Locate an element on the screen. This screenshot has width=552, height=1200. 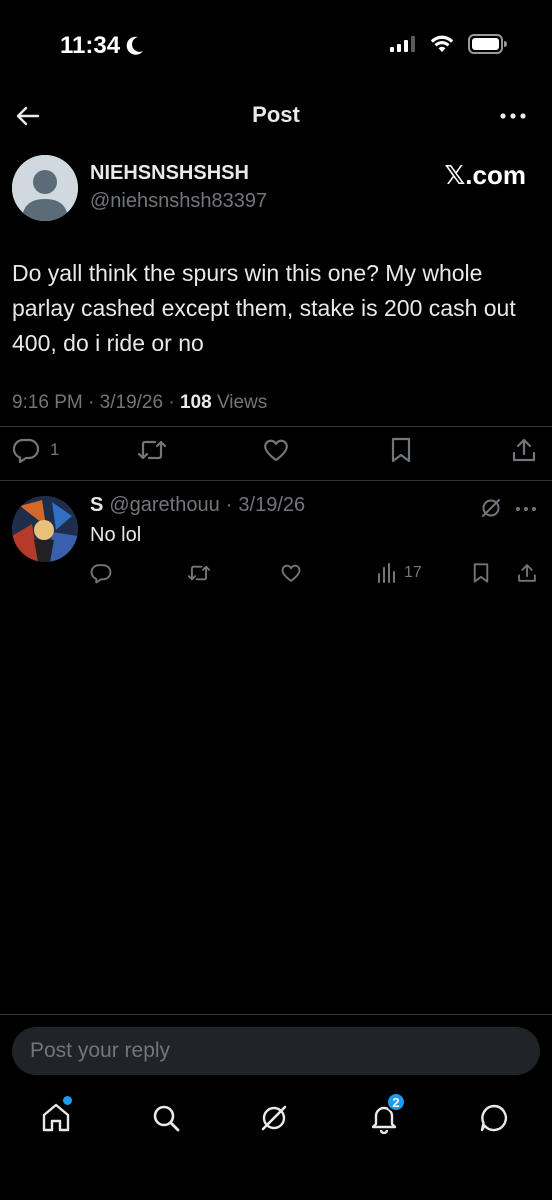
reply-text: No lol is located at coordinates (116, 535).